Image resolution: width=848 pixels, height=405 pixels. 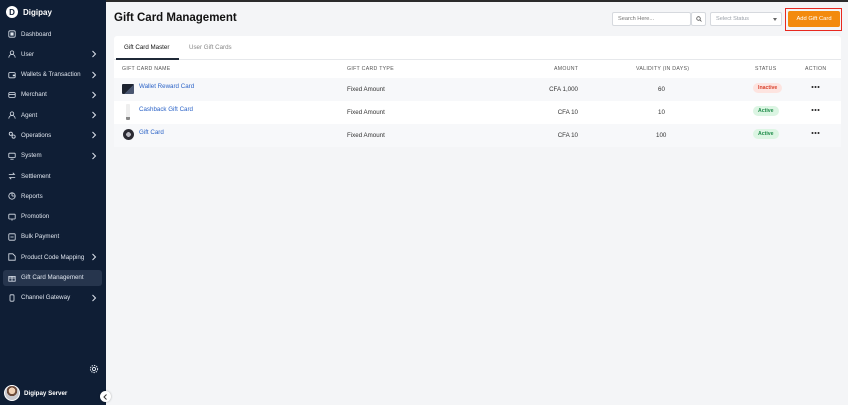 I want to click on brand: D Digipay, so click(x=29, y=12).